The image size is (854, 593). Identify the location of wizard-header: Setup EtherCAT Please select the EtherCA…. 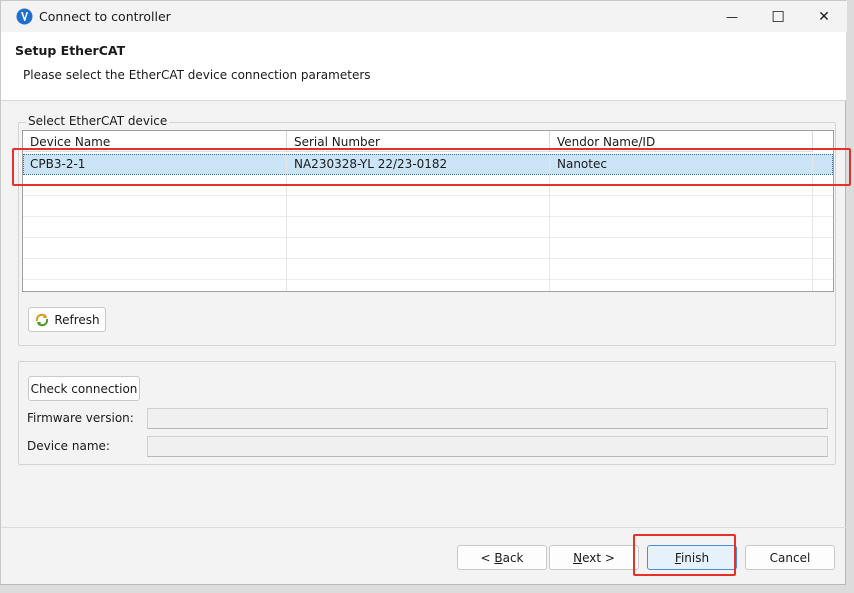
(423, 66).